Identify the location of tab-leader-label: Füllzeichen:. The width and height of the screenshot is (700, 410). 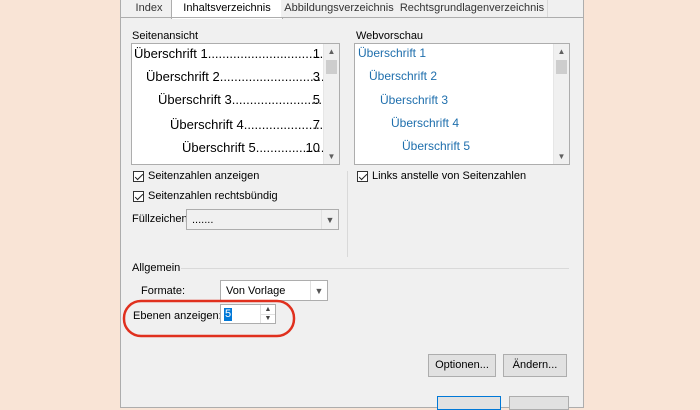
(161, 219).